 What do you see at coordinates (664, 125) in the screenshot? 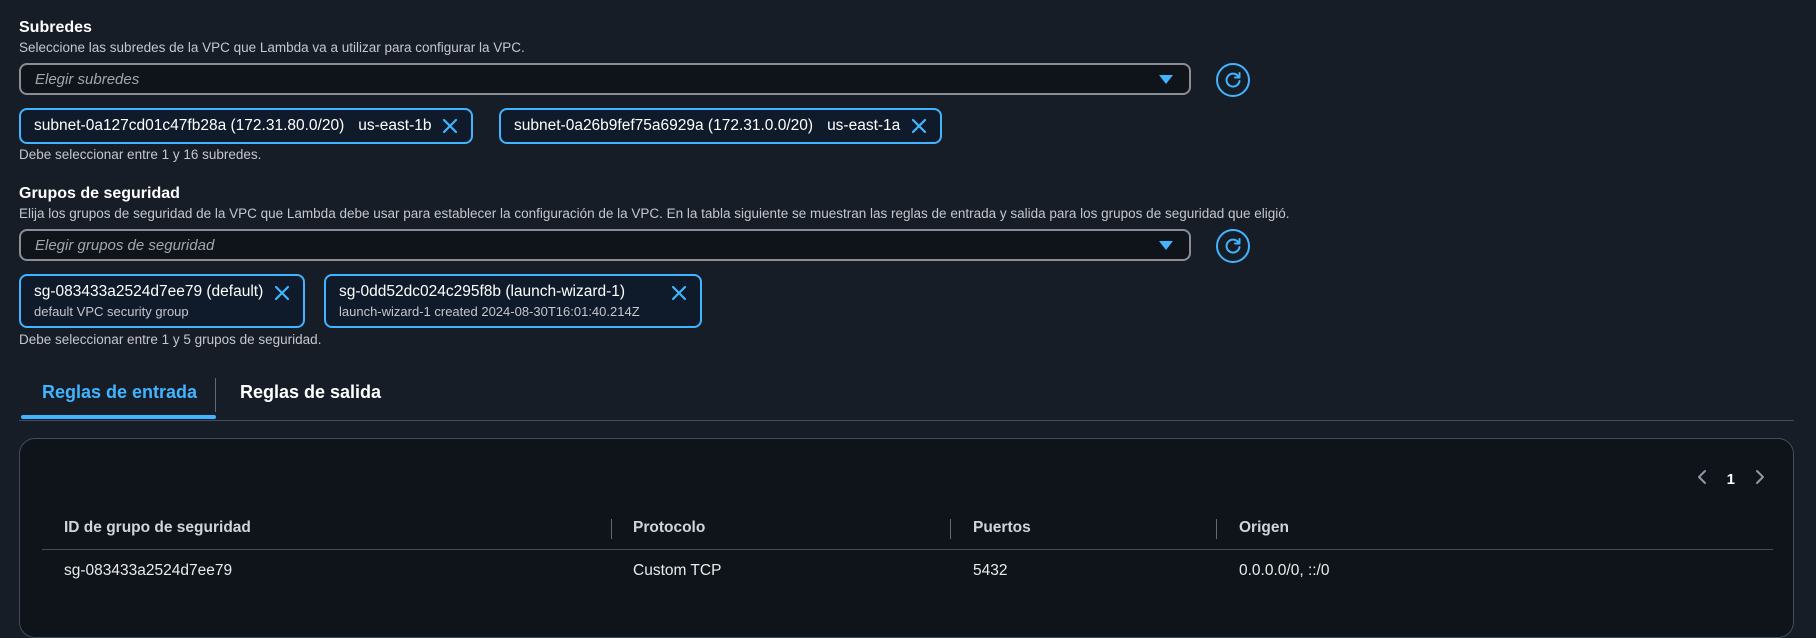
I see `subnet-token-name: subnet-0a26b9fef75a6929a (172.31.0.0/20)` at bounding box center [664, 125].